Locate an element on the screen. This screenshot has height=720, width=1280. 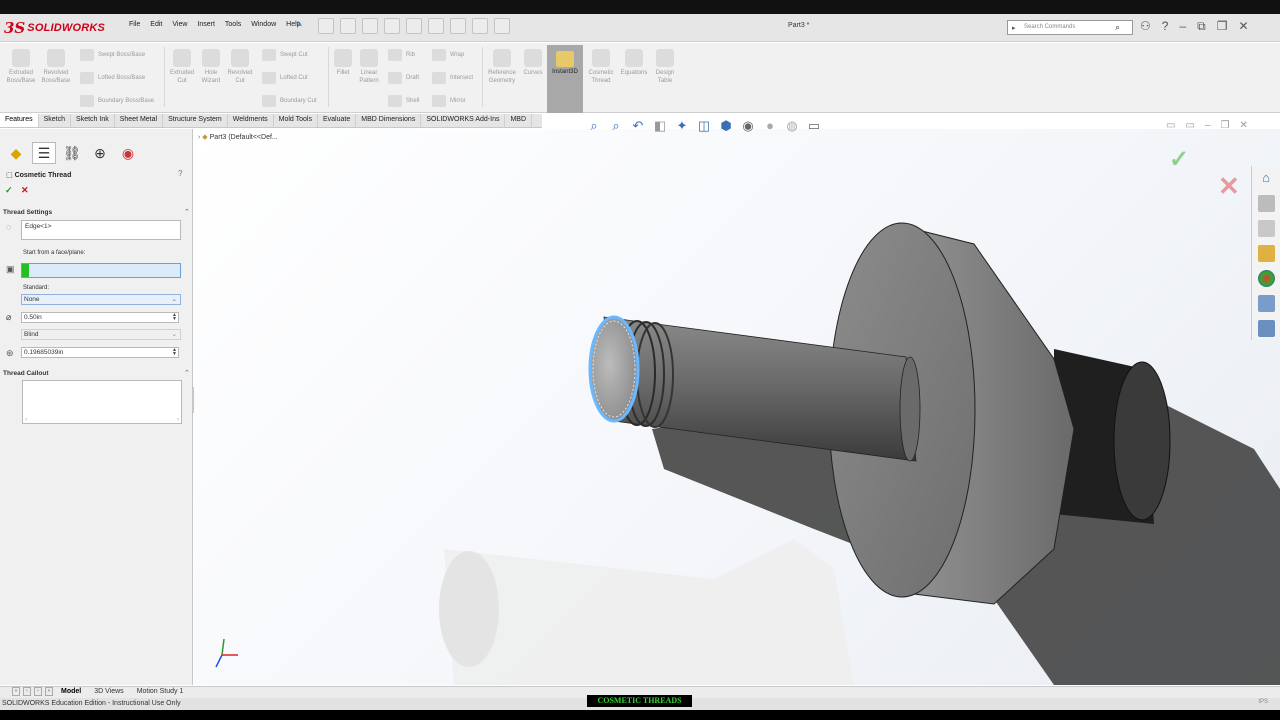
instant3d-button: Instant3D is located at coordinates (565, 79).